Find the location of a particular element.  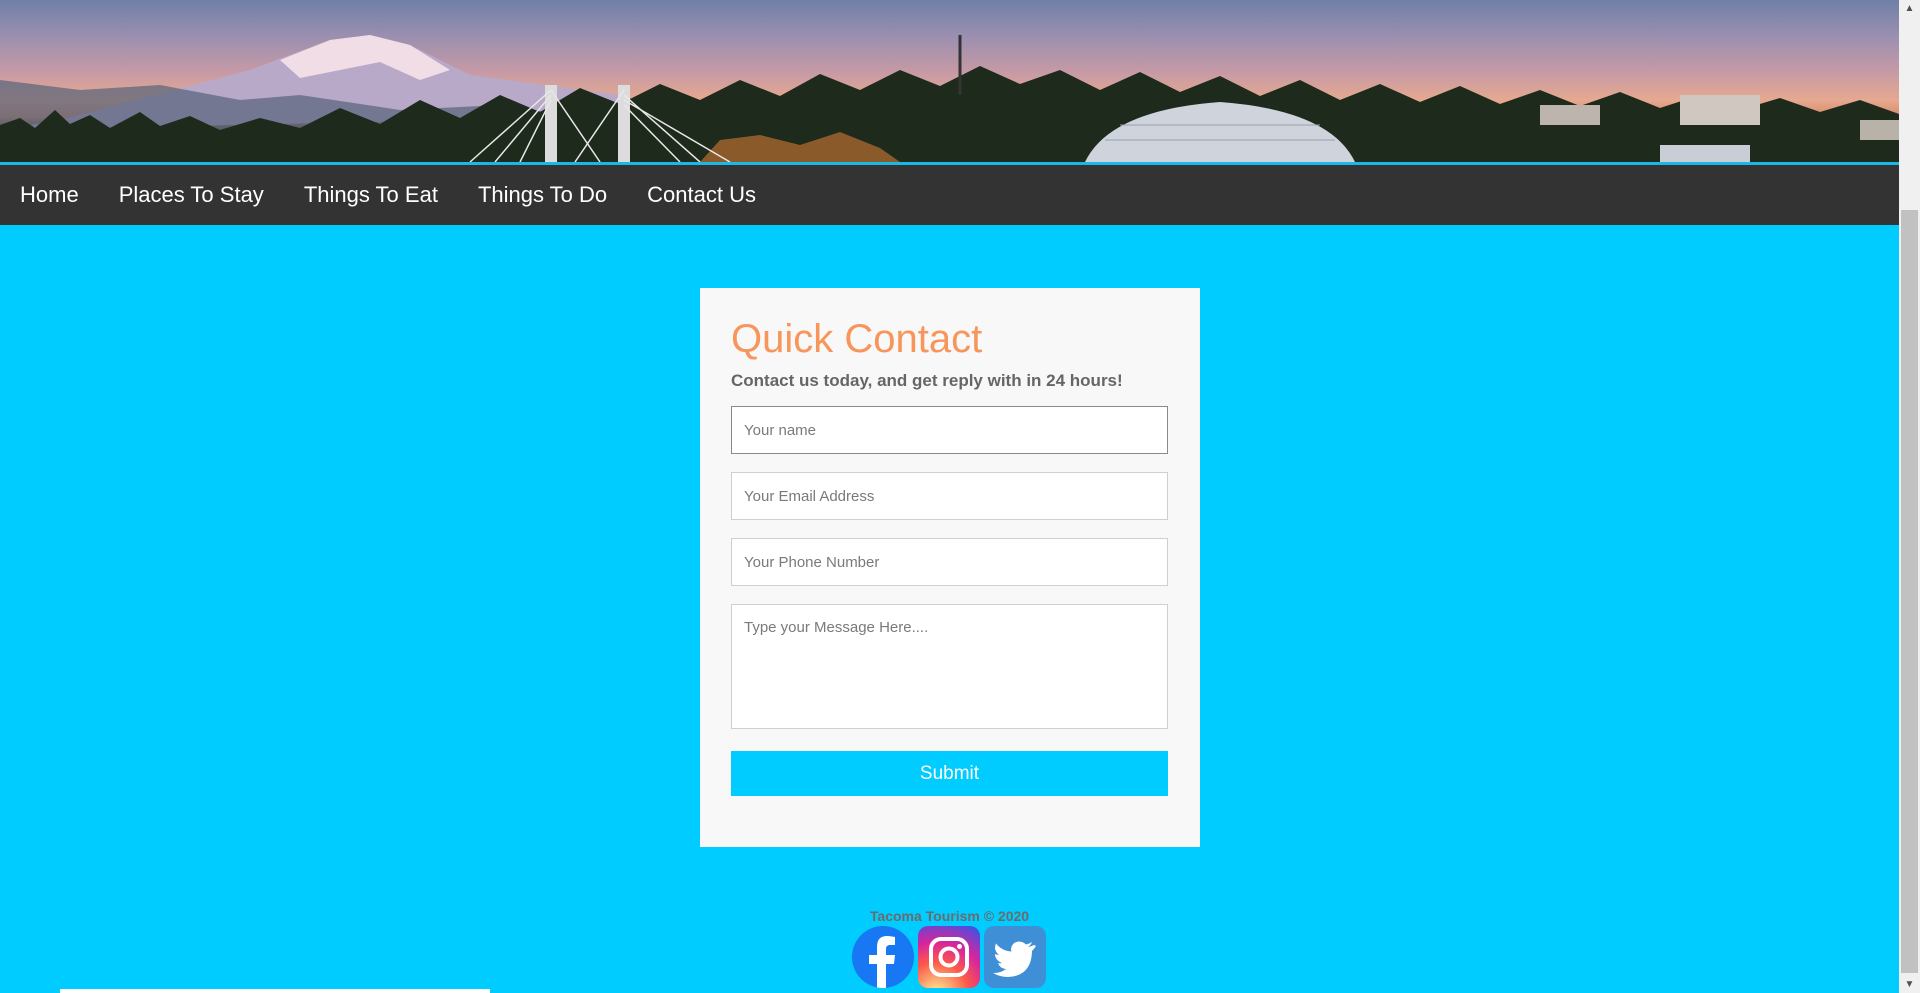

nav-item-things-to-do: Things To Do is located at coordinates (542, 195).